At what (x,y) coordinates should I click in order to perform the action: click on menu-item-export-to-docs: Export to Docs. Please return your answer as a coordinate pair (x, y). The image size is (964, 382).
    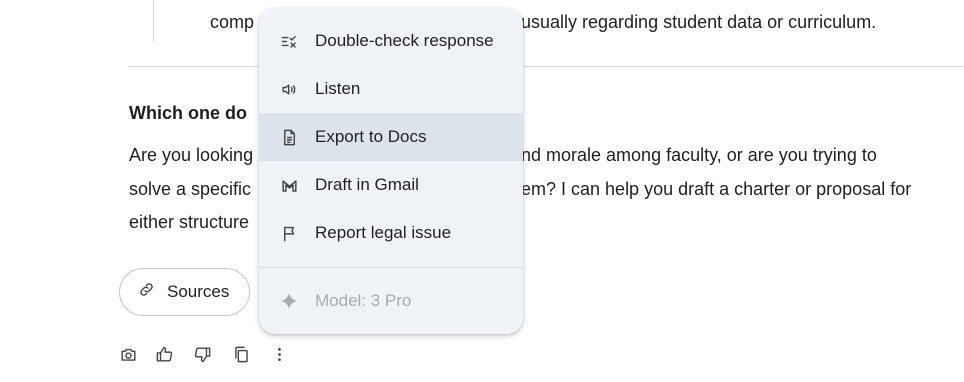
    Looking at the image, I should click on (391, 137).